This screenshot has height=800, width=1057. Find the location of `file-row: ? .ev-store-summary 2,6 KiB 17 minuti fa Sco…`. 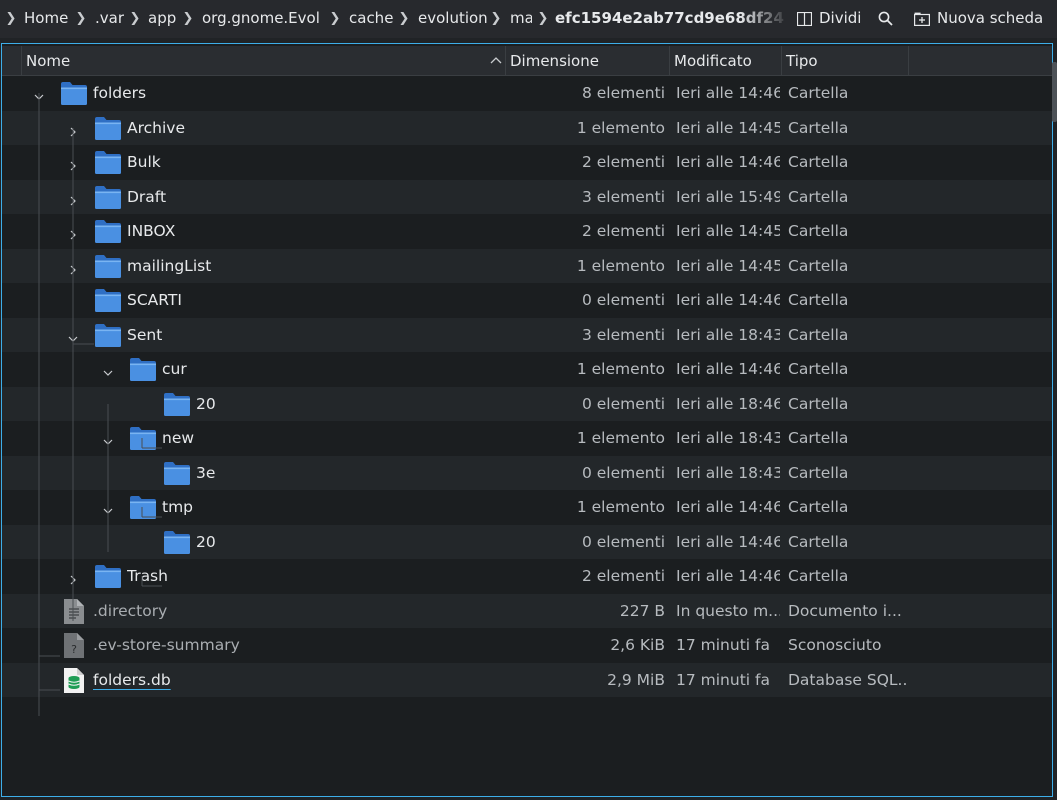

file-row: ? .ev-store-summary 2,6 KiB 17 minuti fa Sco… is located at coordinates (527, 645).